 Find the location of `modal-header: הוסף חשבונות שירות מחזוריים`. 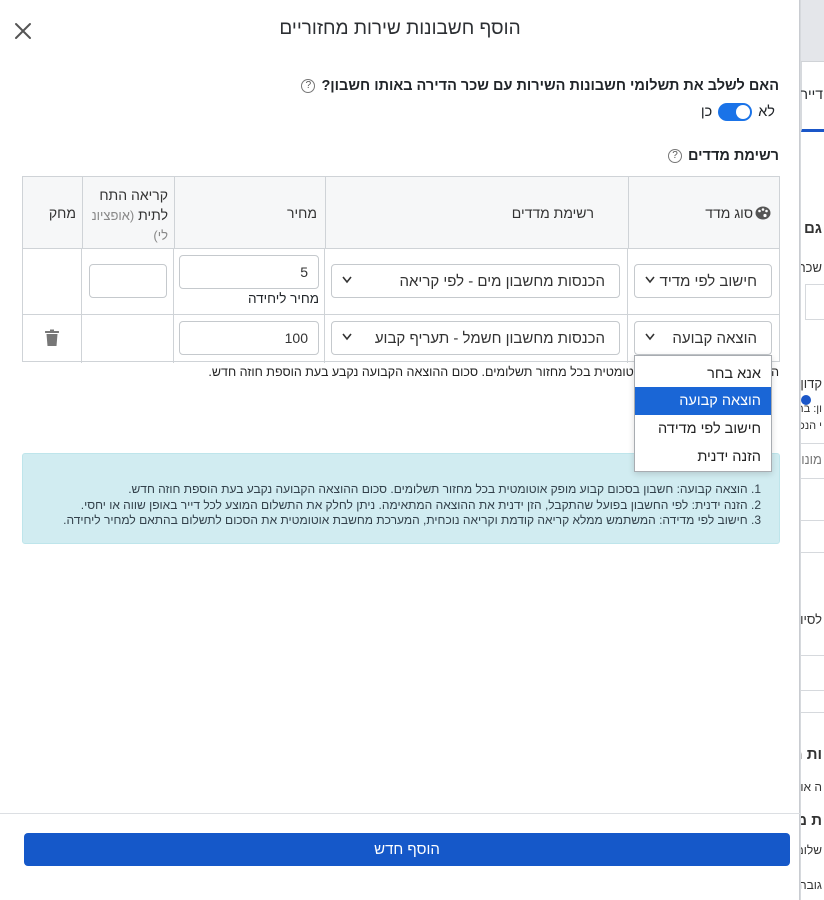

modal-header: הוסף חשבונות שירות מחזוריים is located at coordinates (400, 29).